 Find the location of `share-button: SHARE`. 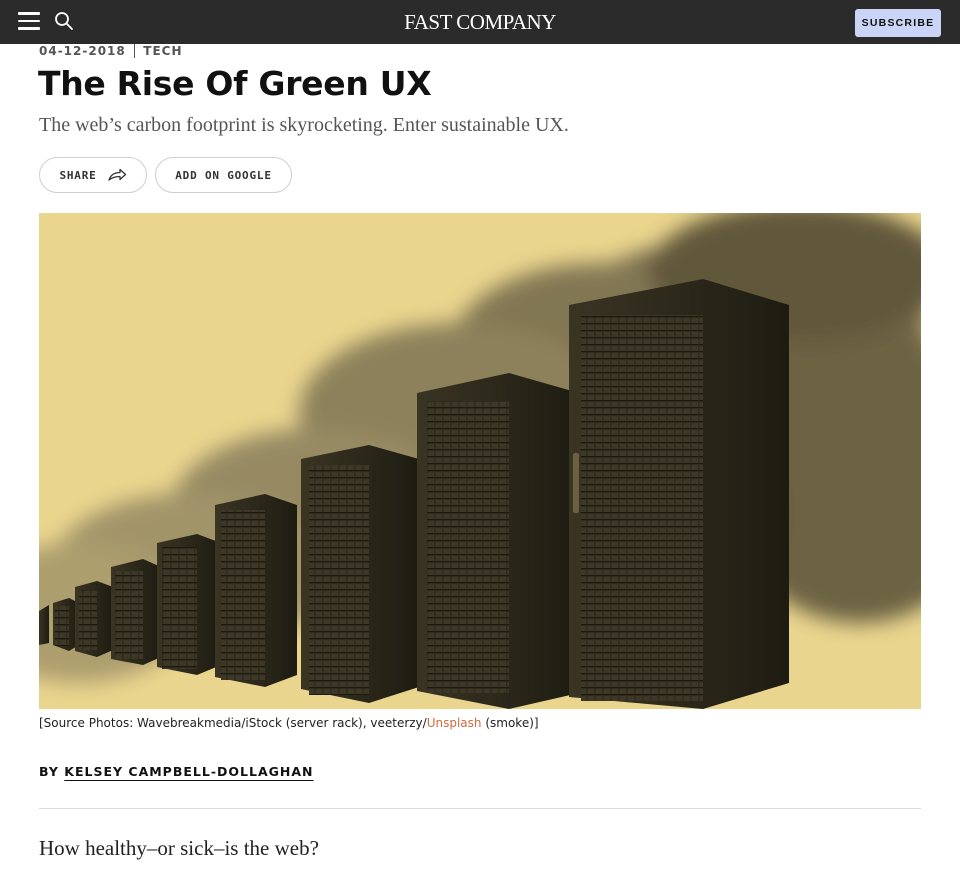

share-button: SHARE is located at coordinates (93, 175).